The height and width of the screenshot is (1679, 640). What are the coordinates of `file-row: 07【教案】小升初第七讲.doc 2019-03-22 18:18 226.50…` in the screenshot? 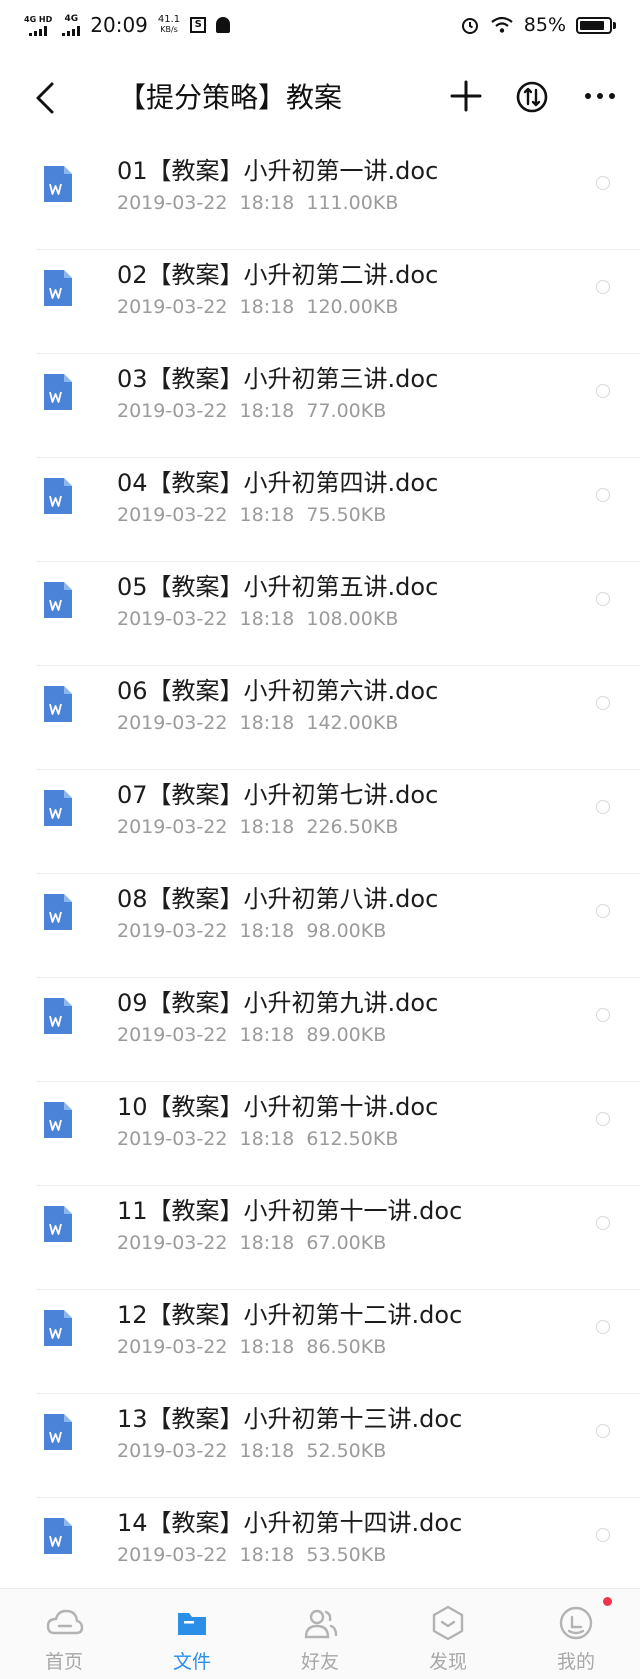 It's located at (320, 822).